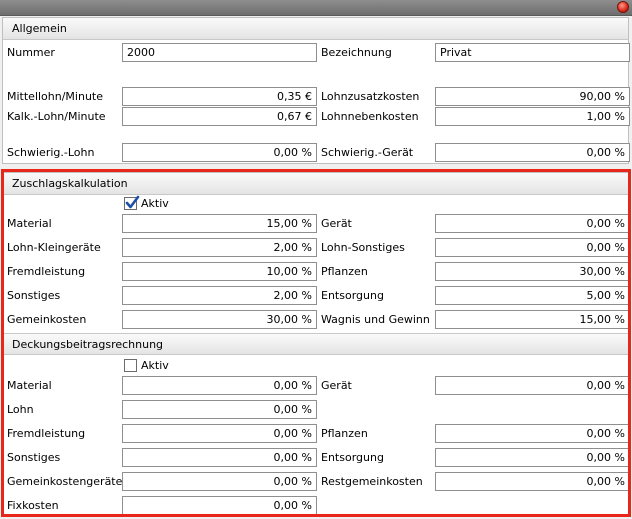  Describe the element at coordinates (356, 52) in the screenshot. I see `bezeichnung-label: Bezeichnung` at that location.